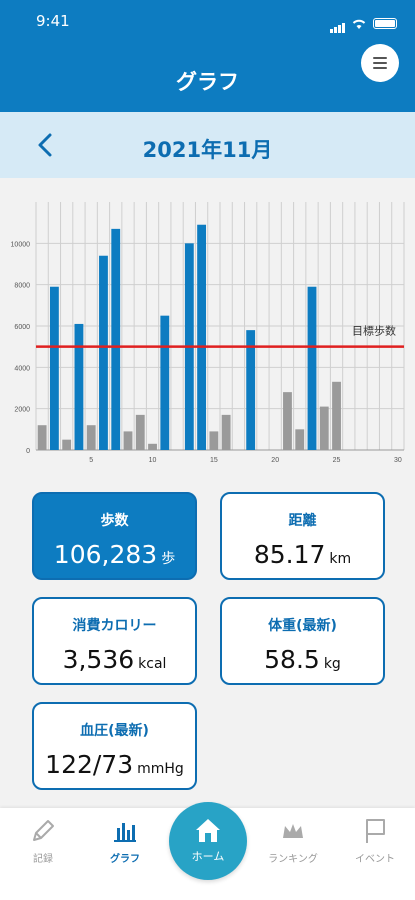  Describe the element at coordinates (114, 521) in the screenshot. I see `steps-label: 歩数` at that location.